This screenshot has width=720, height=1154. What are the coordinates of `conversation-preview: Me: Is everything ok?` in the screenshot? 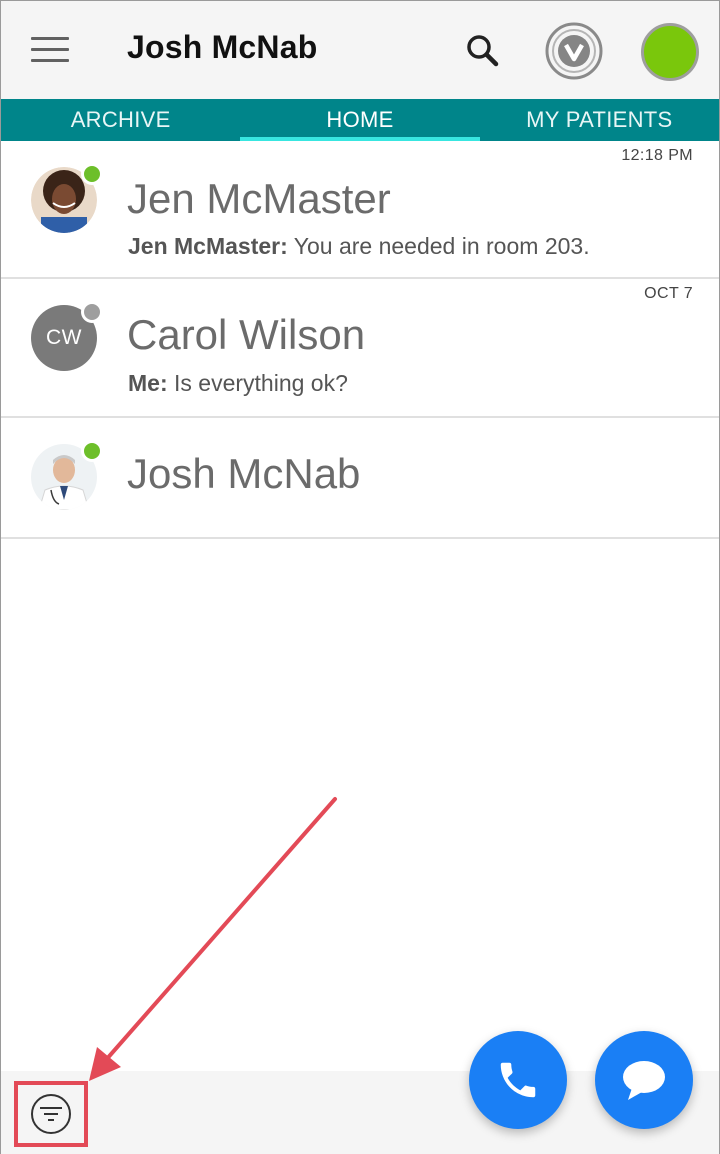 It's located at (238, 383).